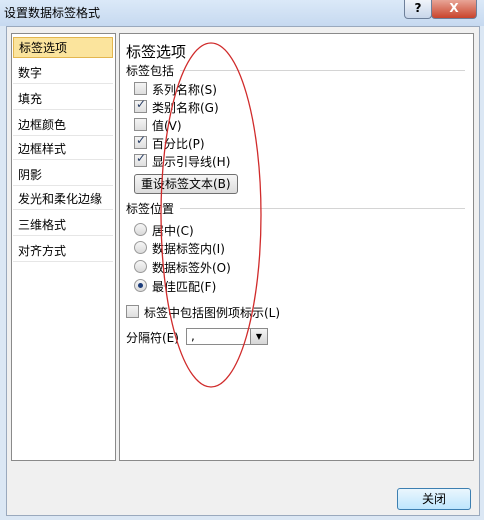 The width and height of the screenshot is (484, 520). What do you see at coordinates (63, 225) in the screenshot?
I see `nav-item-3d-format: 三维格式` at bounding box center [63, 225].